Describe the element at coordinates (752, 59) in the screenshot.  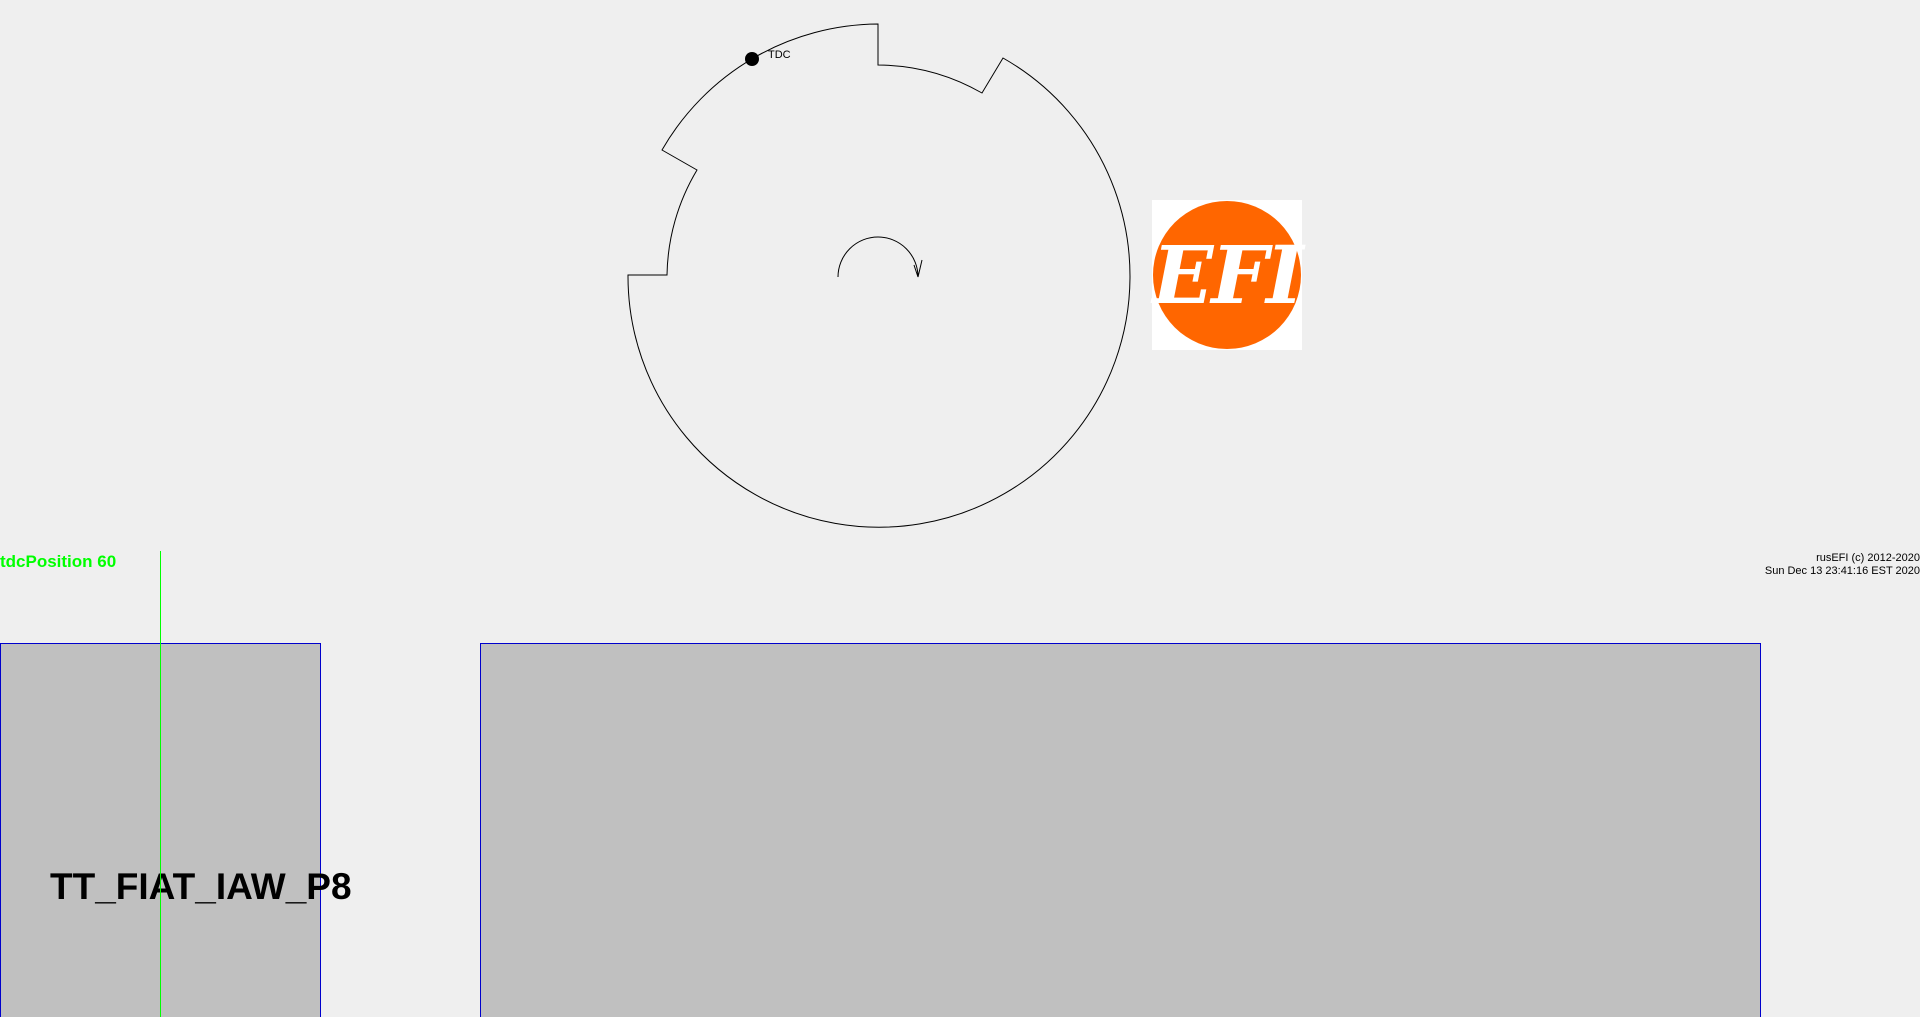
I see `tdc-marker-icon` at that location.